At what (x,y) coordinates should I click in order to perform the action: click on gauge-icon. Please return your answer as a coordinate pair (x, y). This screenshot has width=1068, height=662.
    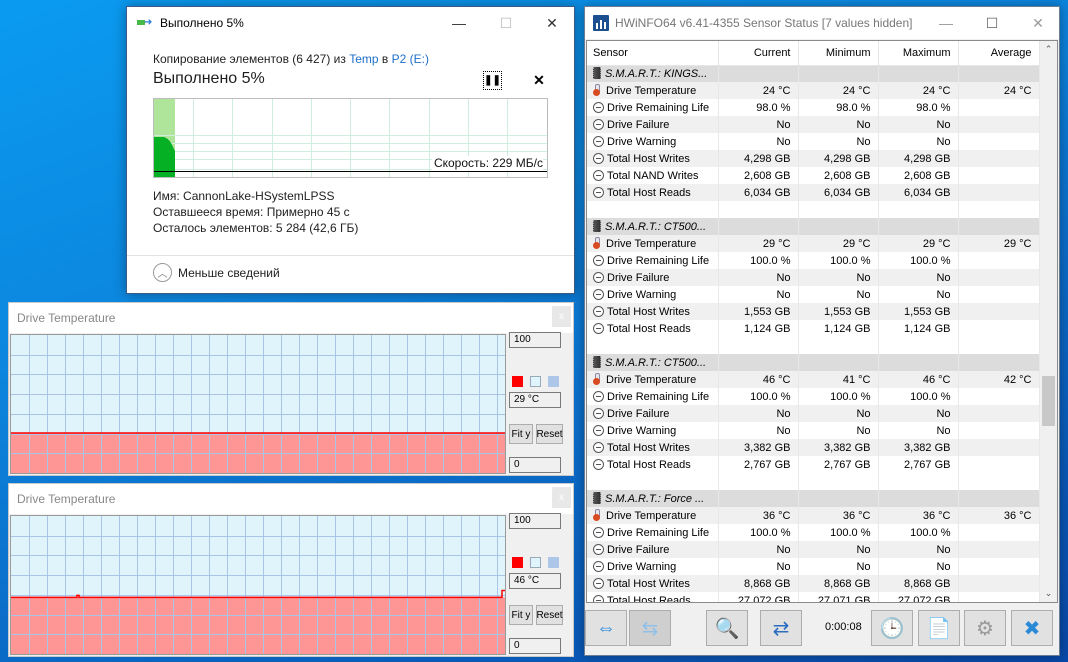
    Looking at the image, I should click on (598, 192).